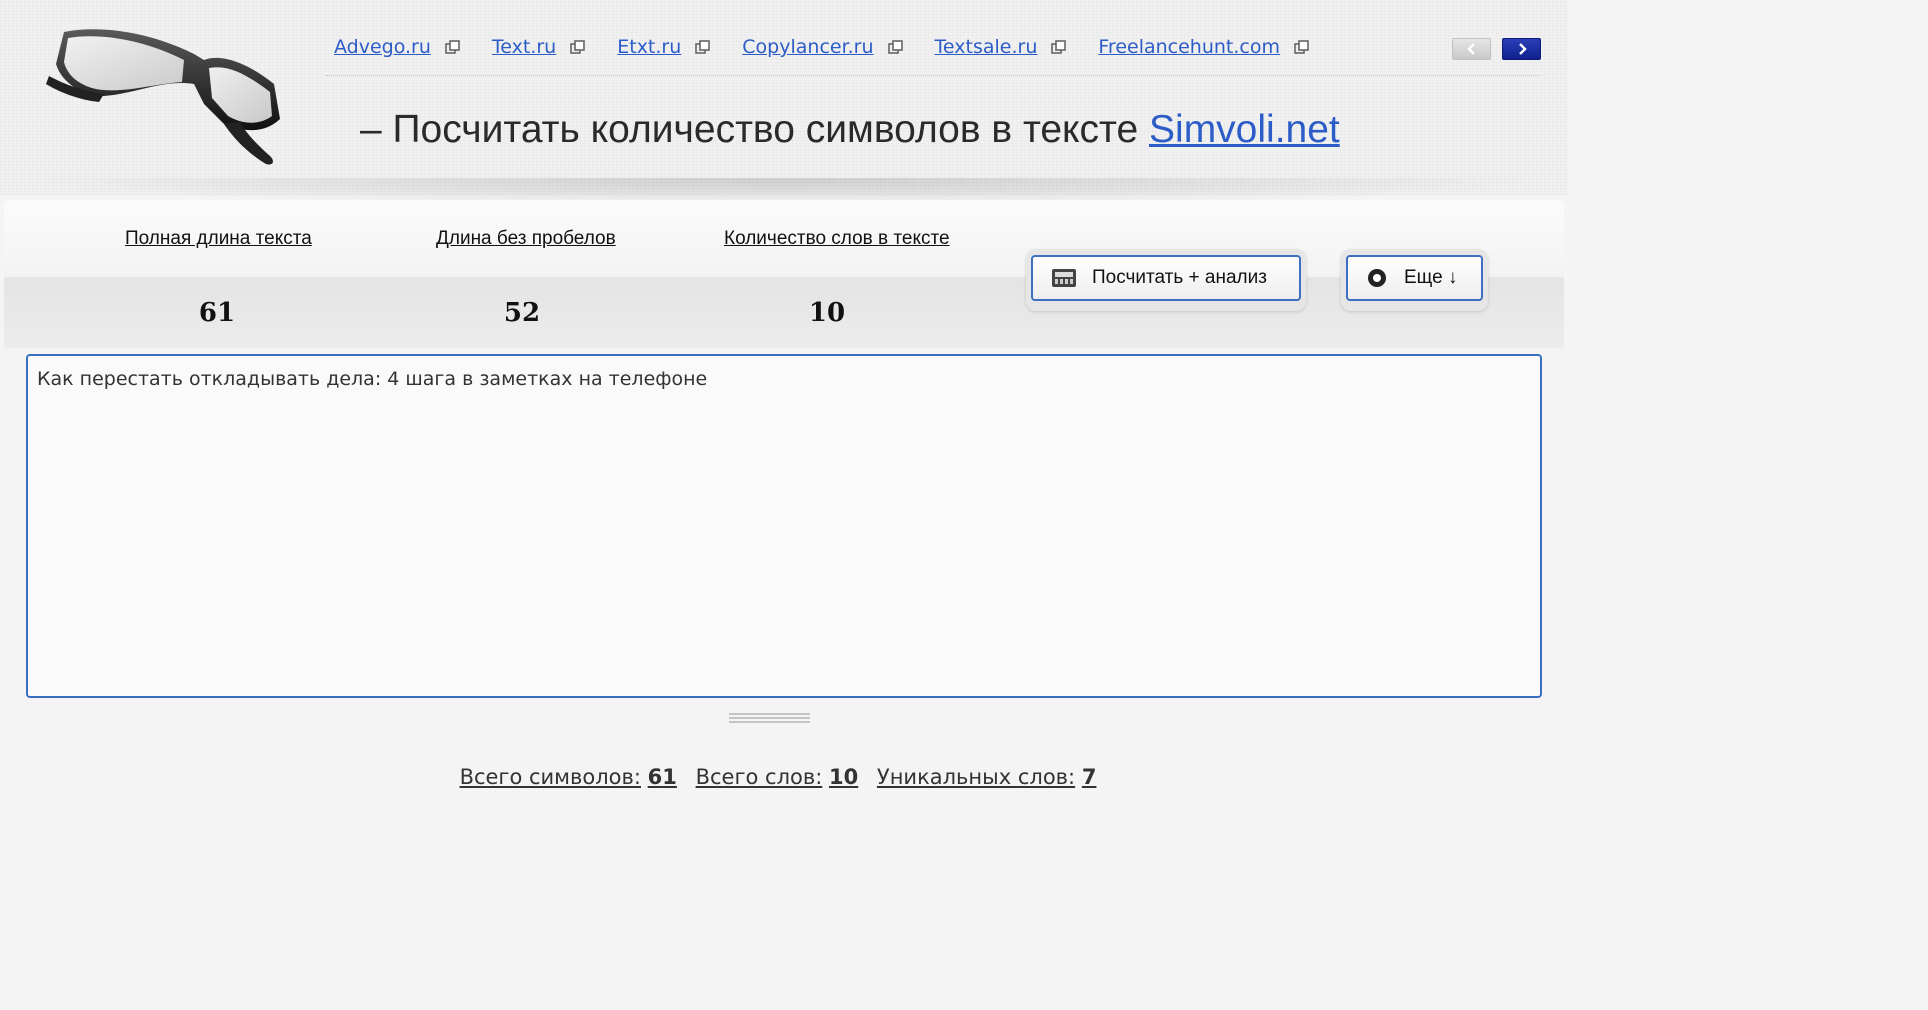 Image resolution: width=1928 pixels, height=1010 pixels. I want to click on full-length-label: Полная длина текста, so click(218, 239).